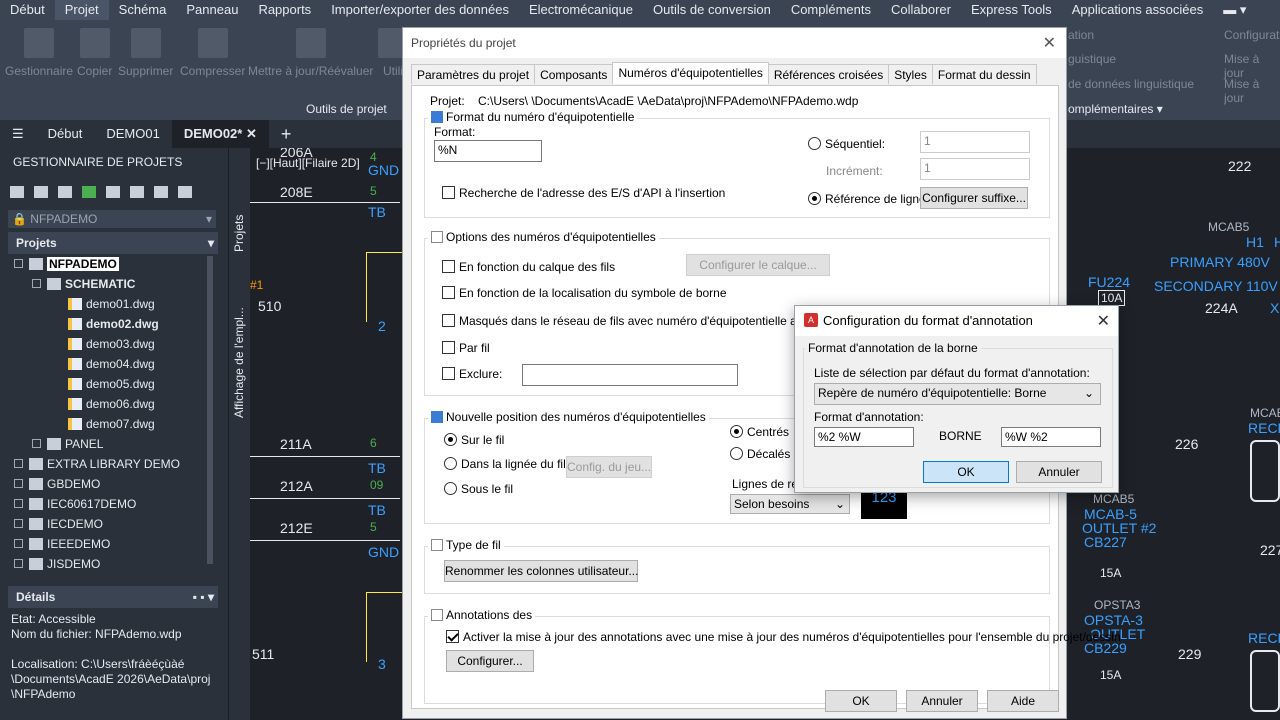  I want to click on menu-electromecanique: Electromécanique, so click(581, 10).